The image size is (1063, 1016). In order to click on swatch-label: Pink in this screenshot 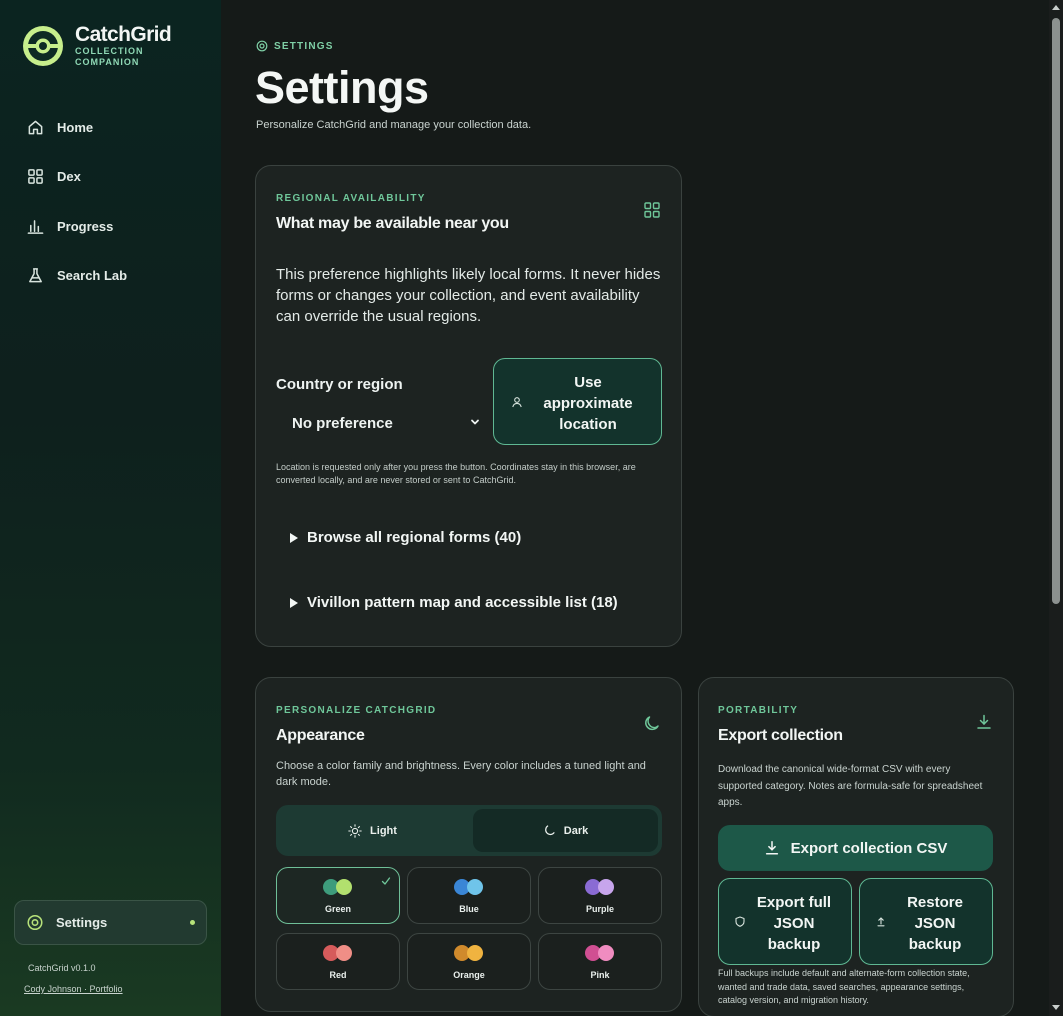, I will do `click(600, 975)`.